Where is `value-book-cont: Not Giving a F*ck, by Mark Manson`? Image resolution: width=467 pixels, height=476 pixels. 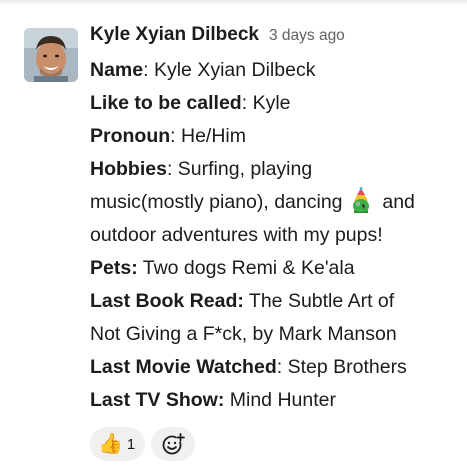
value-book-cont: Not Giving a F*ck, by Mark Manson is located at coordinates (243, 334).